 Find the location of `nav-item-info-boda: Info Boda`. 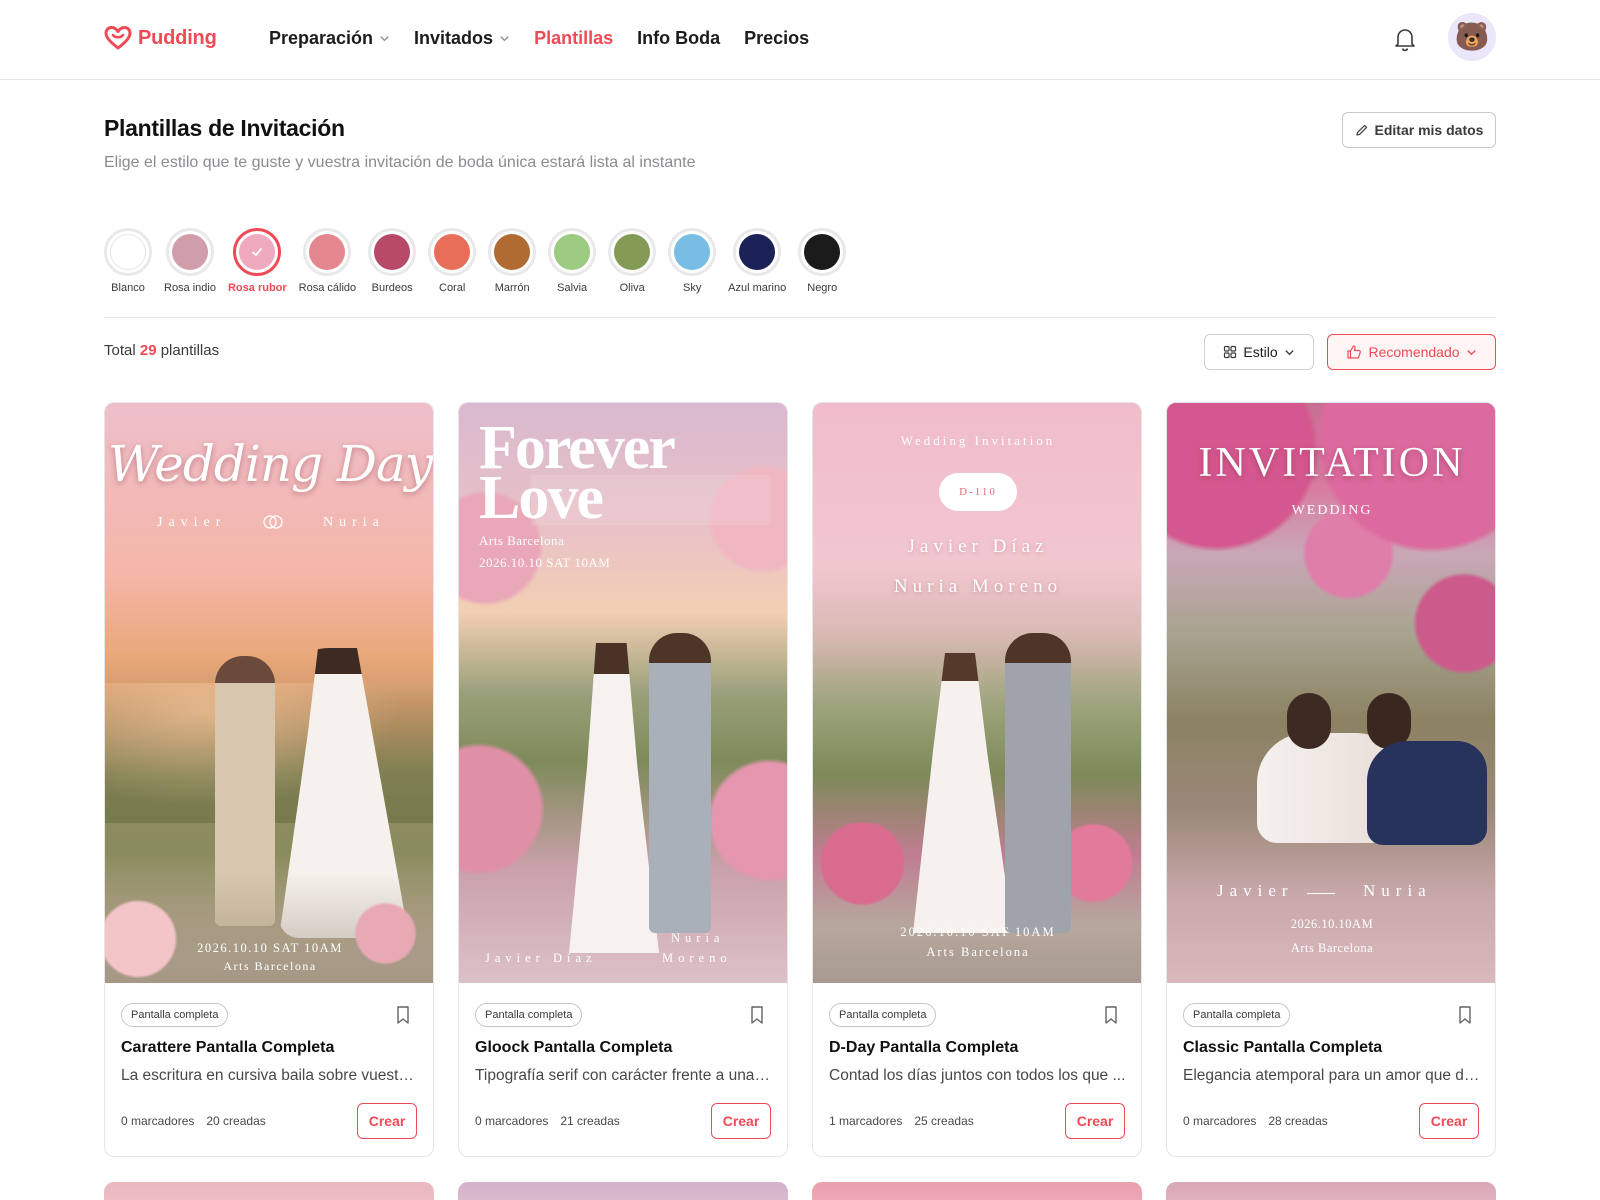

nav-item-info-boda: Info Boda is located at coordinates (678, 38).